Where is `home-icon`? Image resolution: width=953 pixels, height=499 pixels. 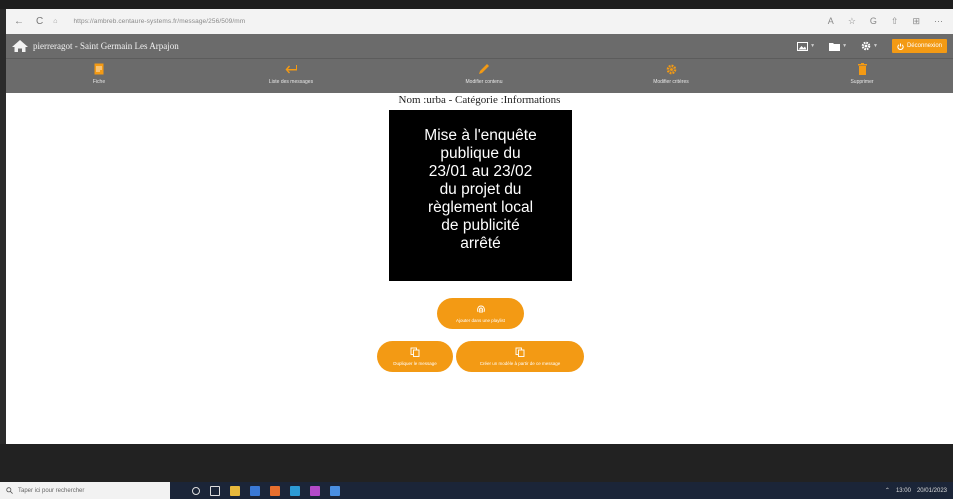
home-icon is located at coordinates (20, 46).